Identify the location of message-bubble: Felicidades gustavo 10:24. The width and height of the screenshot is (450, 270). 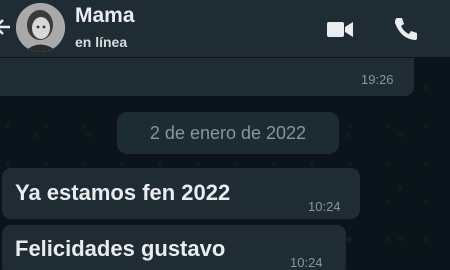
(174, 247).